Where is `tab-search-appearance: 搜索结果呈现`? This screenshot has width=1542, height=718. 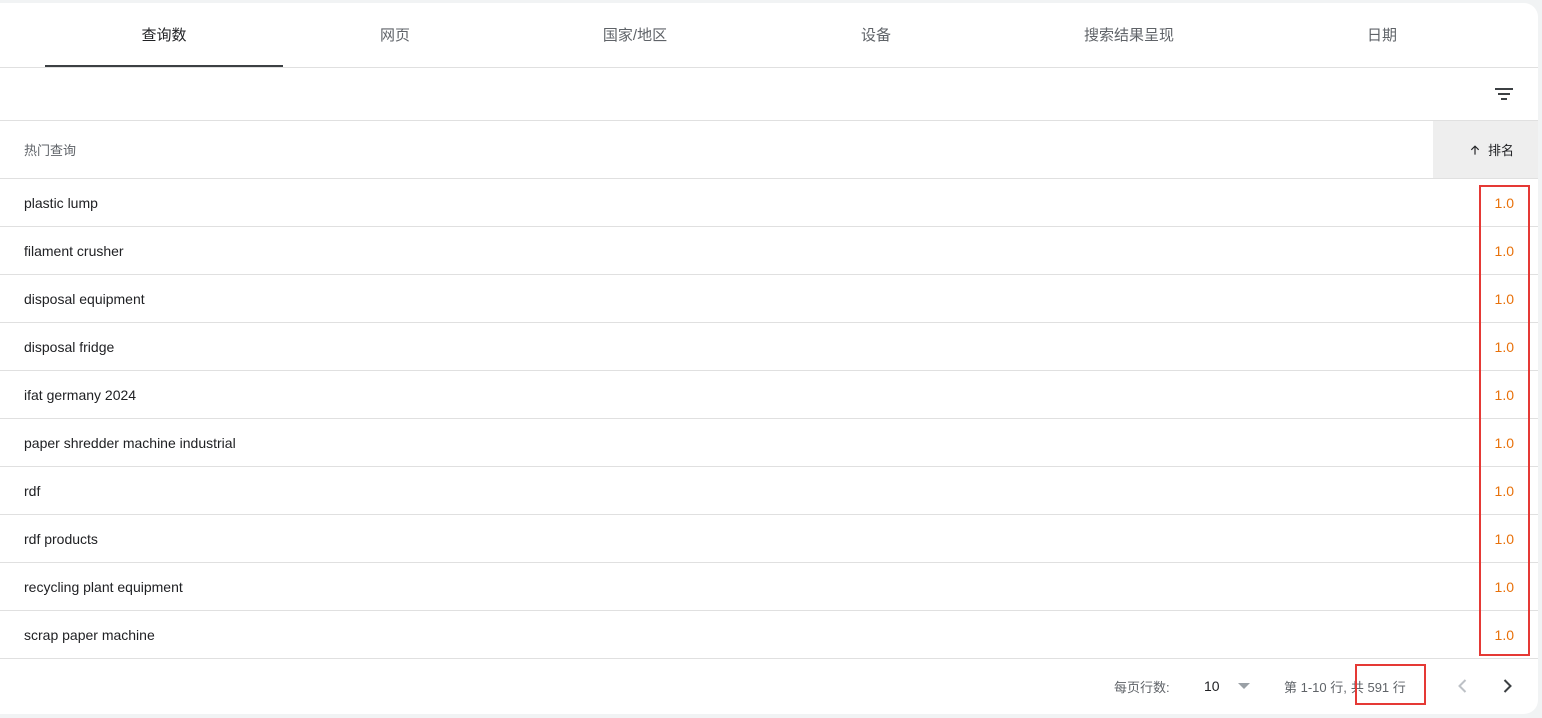
tab-search-appearance: 搜索结果呈现 is located at coordinates (1129, 34).